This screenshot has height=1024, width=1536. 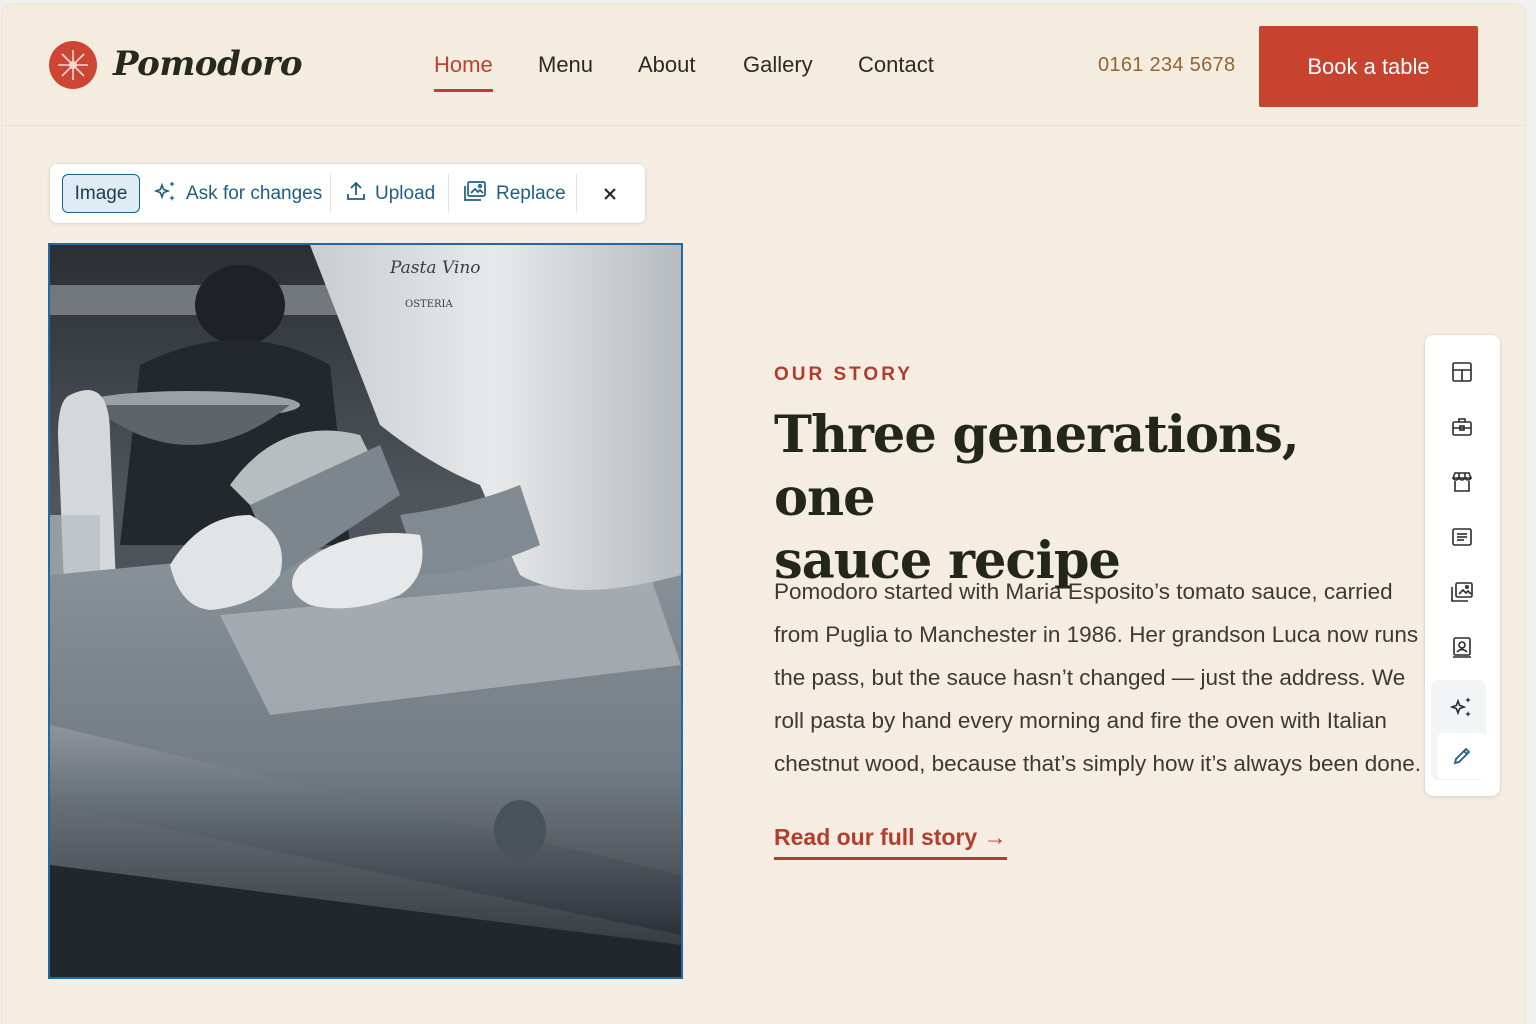 What do you see at coordinates (1462, 756) in the screenshot?
I see `pencil-icon` at bounding box center [1462, 756].